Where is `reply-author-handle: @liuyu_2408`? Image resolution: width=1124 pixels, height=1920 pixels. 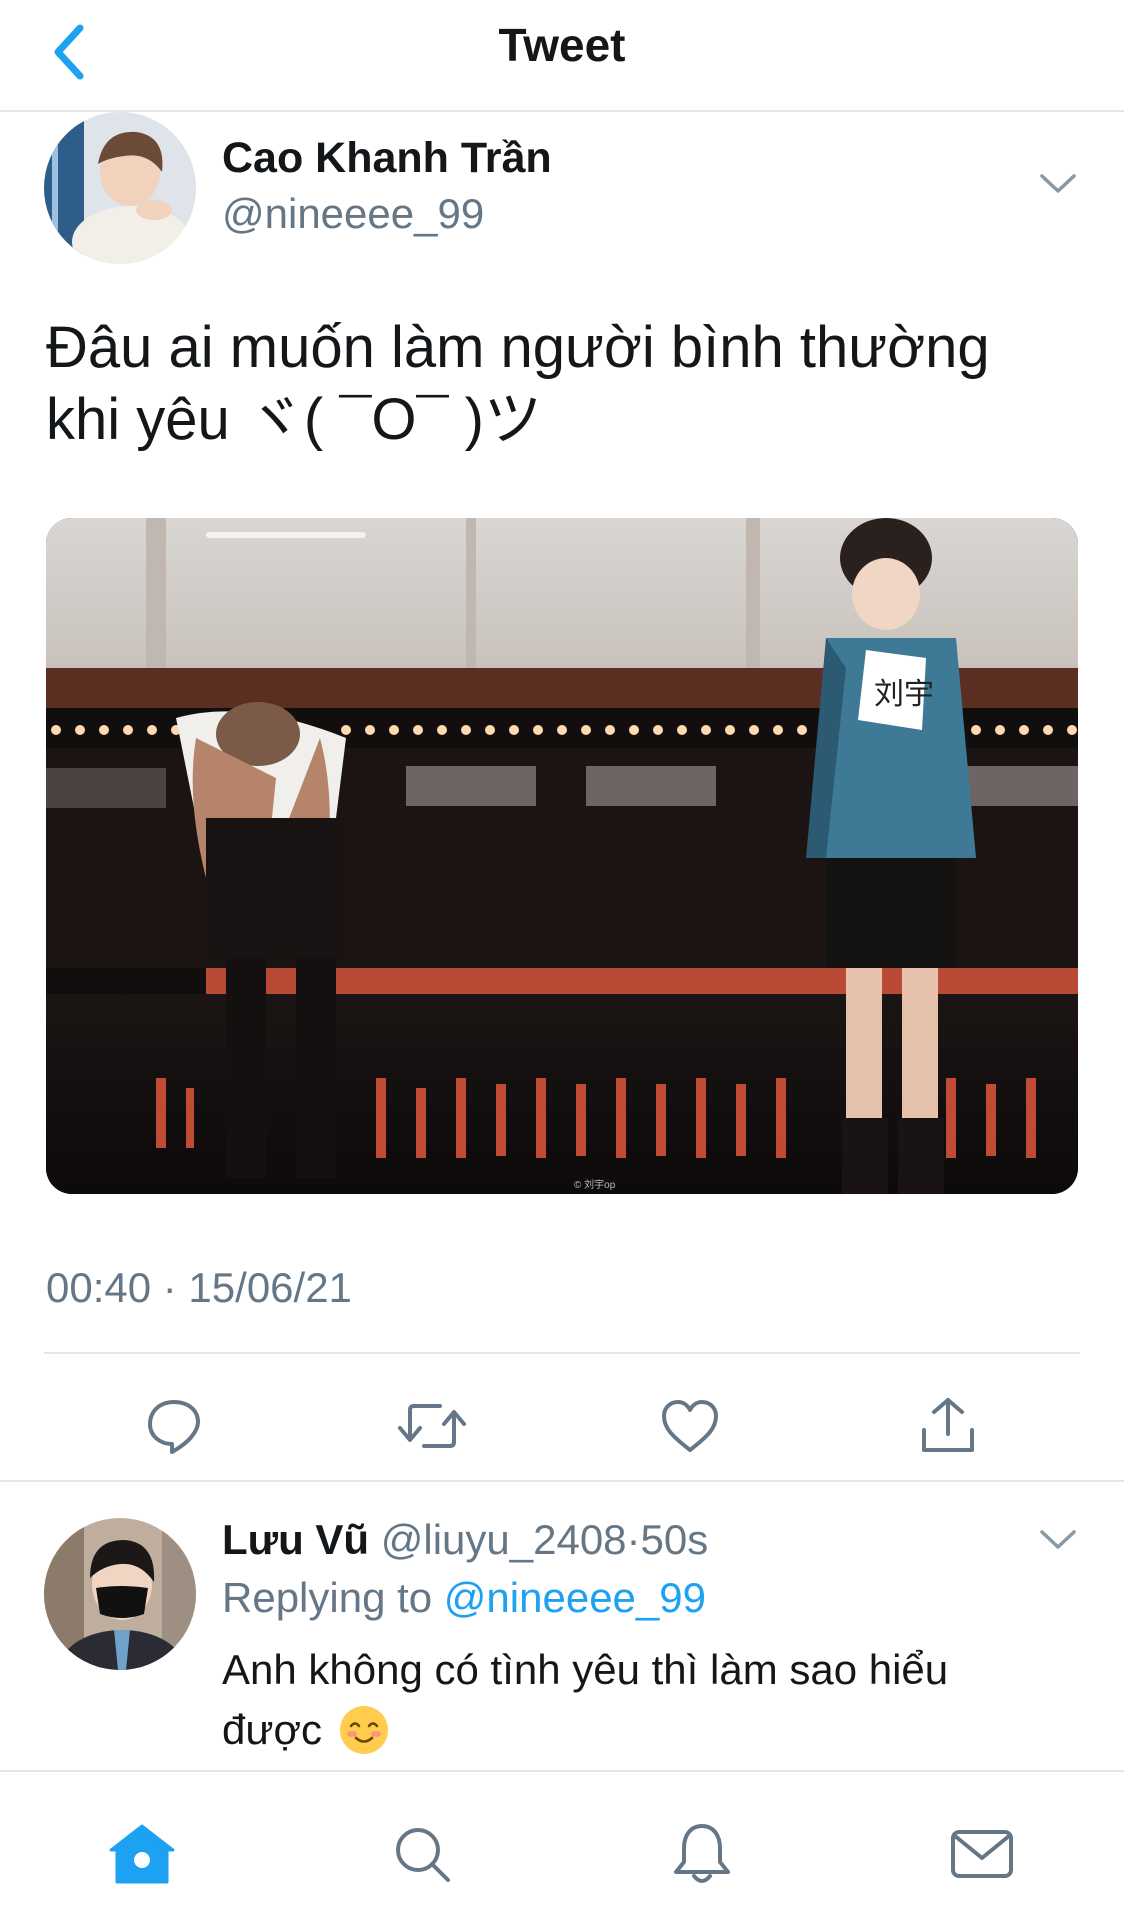
reply-author-handle: @liuyu_2408 is located at coordinates (504, 1539).